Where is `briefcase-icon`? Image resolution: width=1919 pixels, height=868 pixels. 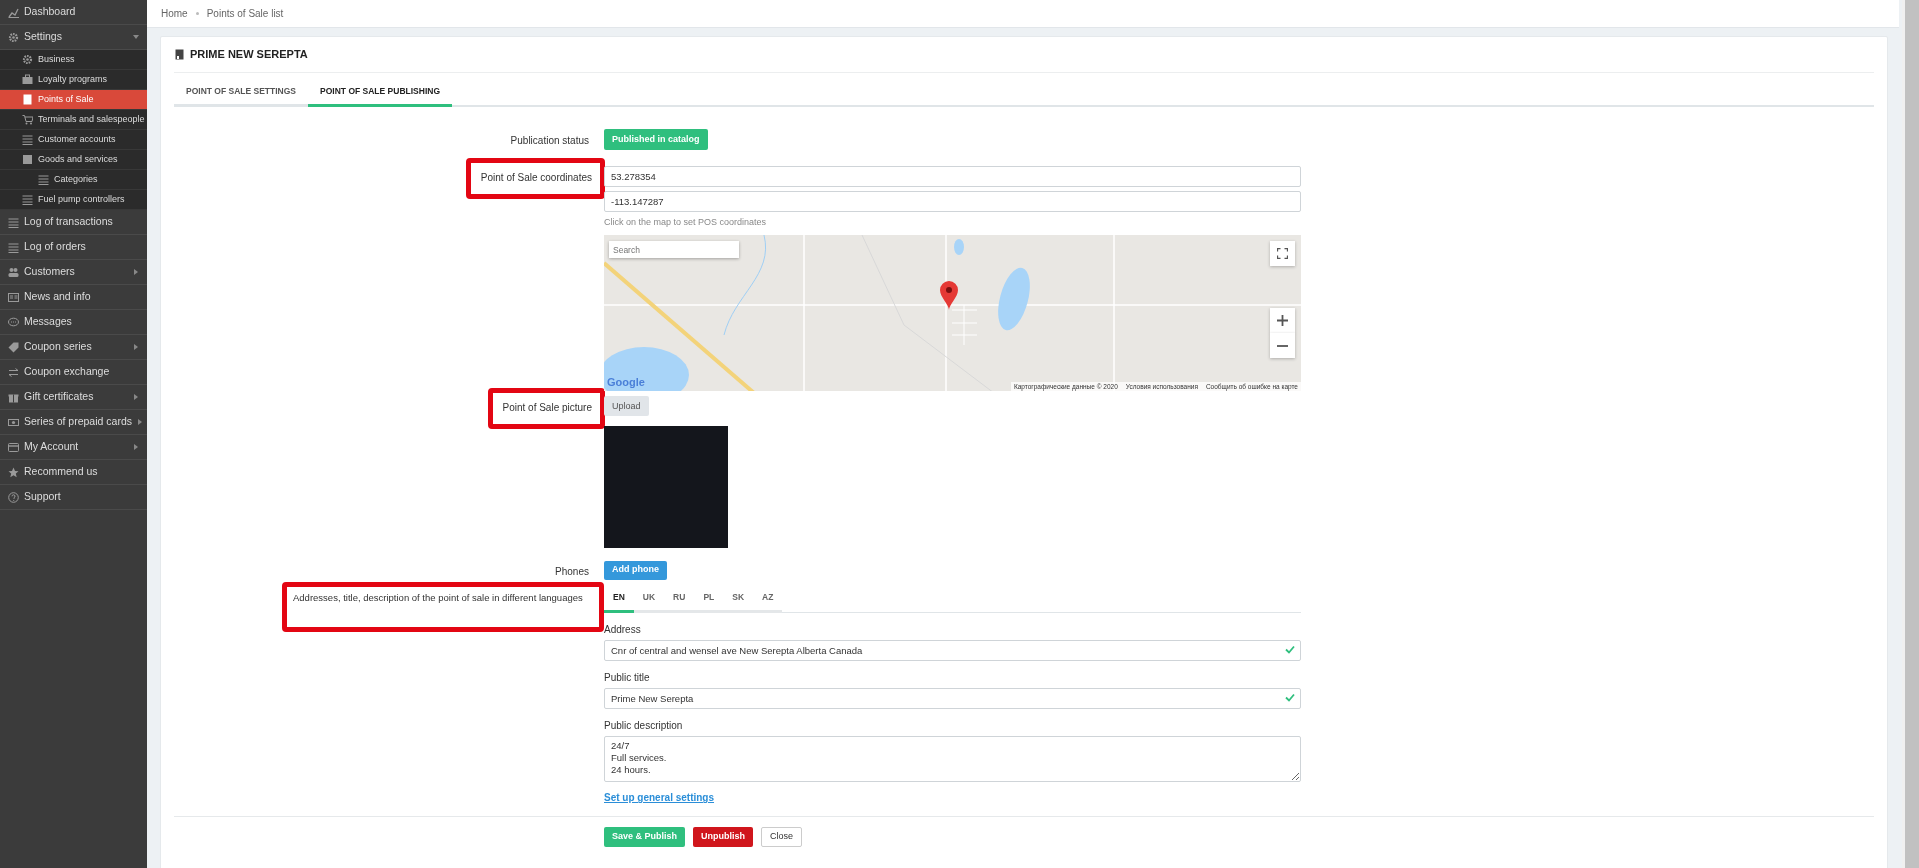 briefcase-icon is located at coordinates (27, 79).